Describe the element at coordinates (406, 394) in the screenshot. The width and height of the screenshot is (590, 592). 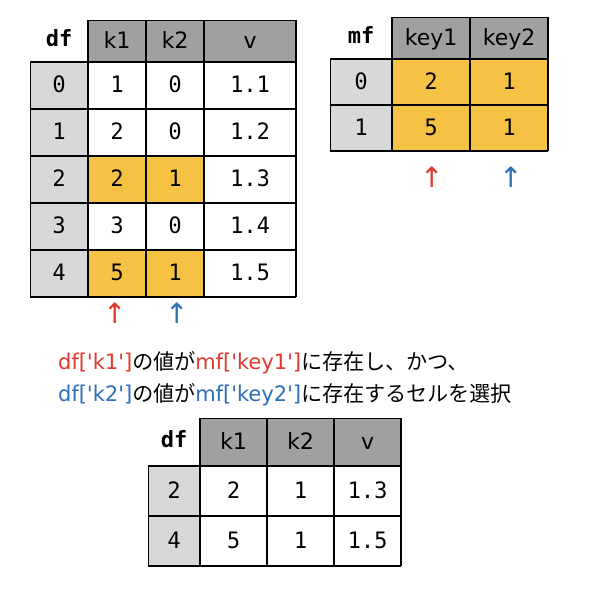
I see `cond2-tail: に存在するセルを選択` at that location.